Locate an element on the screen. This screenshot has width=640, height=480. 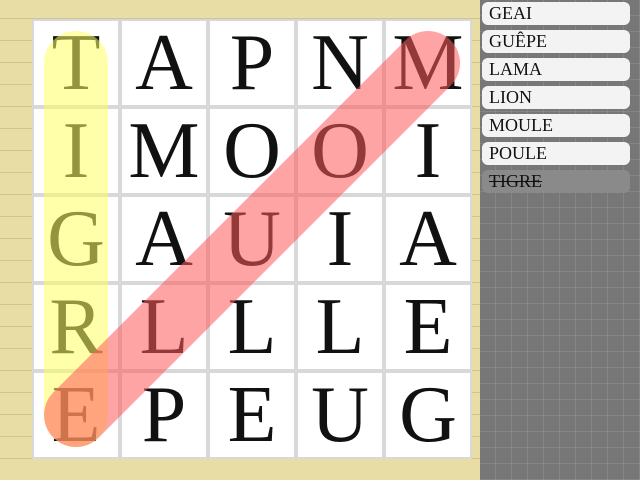
grid-cell-r2-c3: I is located at coordinates (340, 239).